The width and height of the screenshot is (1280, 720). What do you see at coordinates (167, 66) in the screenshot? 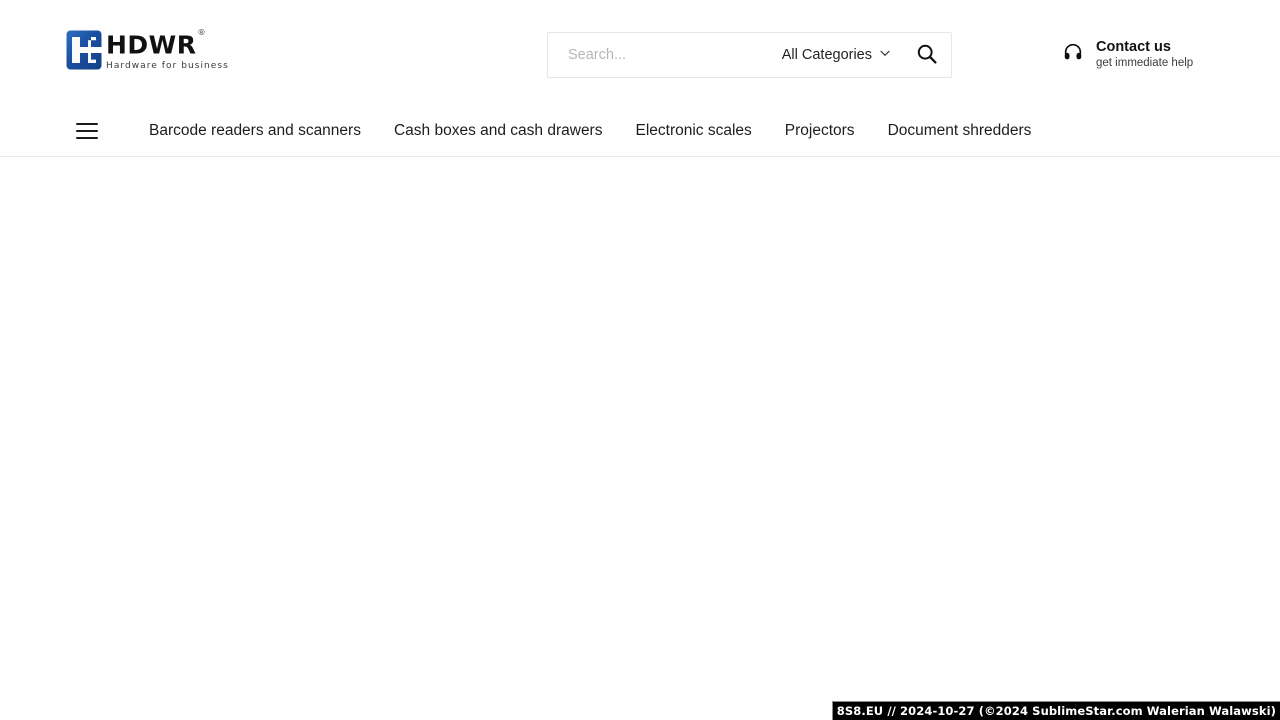
I see `logo-tagline: Hardware for business` at bounding box center [167, 66].